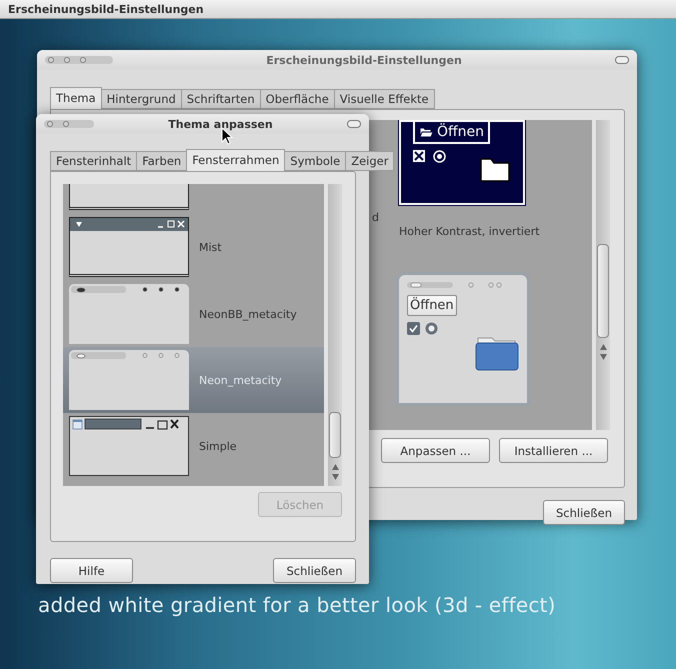 The width and height of the screenshot is (676, 669). Describe the element at coordinates (94, 161) in the screenshot. I see `tab: Fensterinhalt` at that location.